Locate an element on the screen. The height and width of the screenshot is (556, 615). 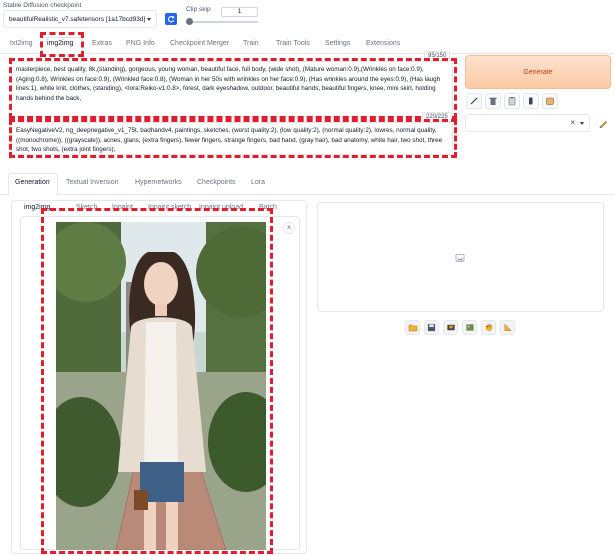
negative-prompt-highlight is located at coordinates (233, 138).